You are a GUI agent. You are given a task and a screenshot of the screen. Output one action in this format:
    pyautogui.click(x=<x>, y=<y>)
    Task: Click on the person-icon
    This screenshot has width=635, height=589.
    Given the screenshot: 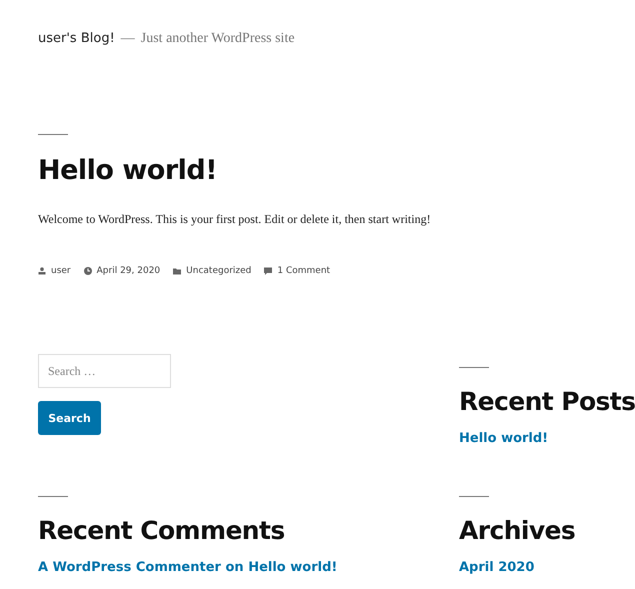 What is the action you would take?
    pyautogui.click(x=42, y=271)
    